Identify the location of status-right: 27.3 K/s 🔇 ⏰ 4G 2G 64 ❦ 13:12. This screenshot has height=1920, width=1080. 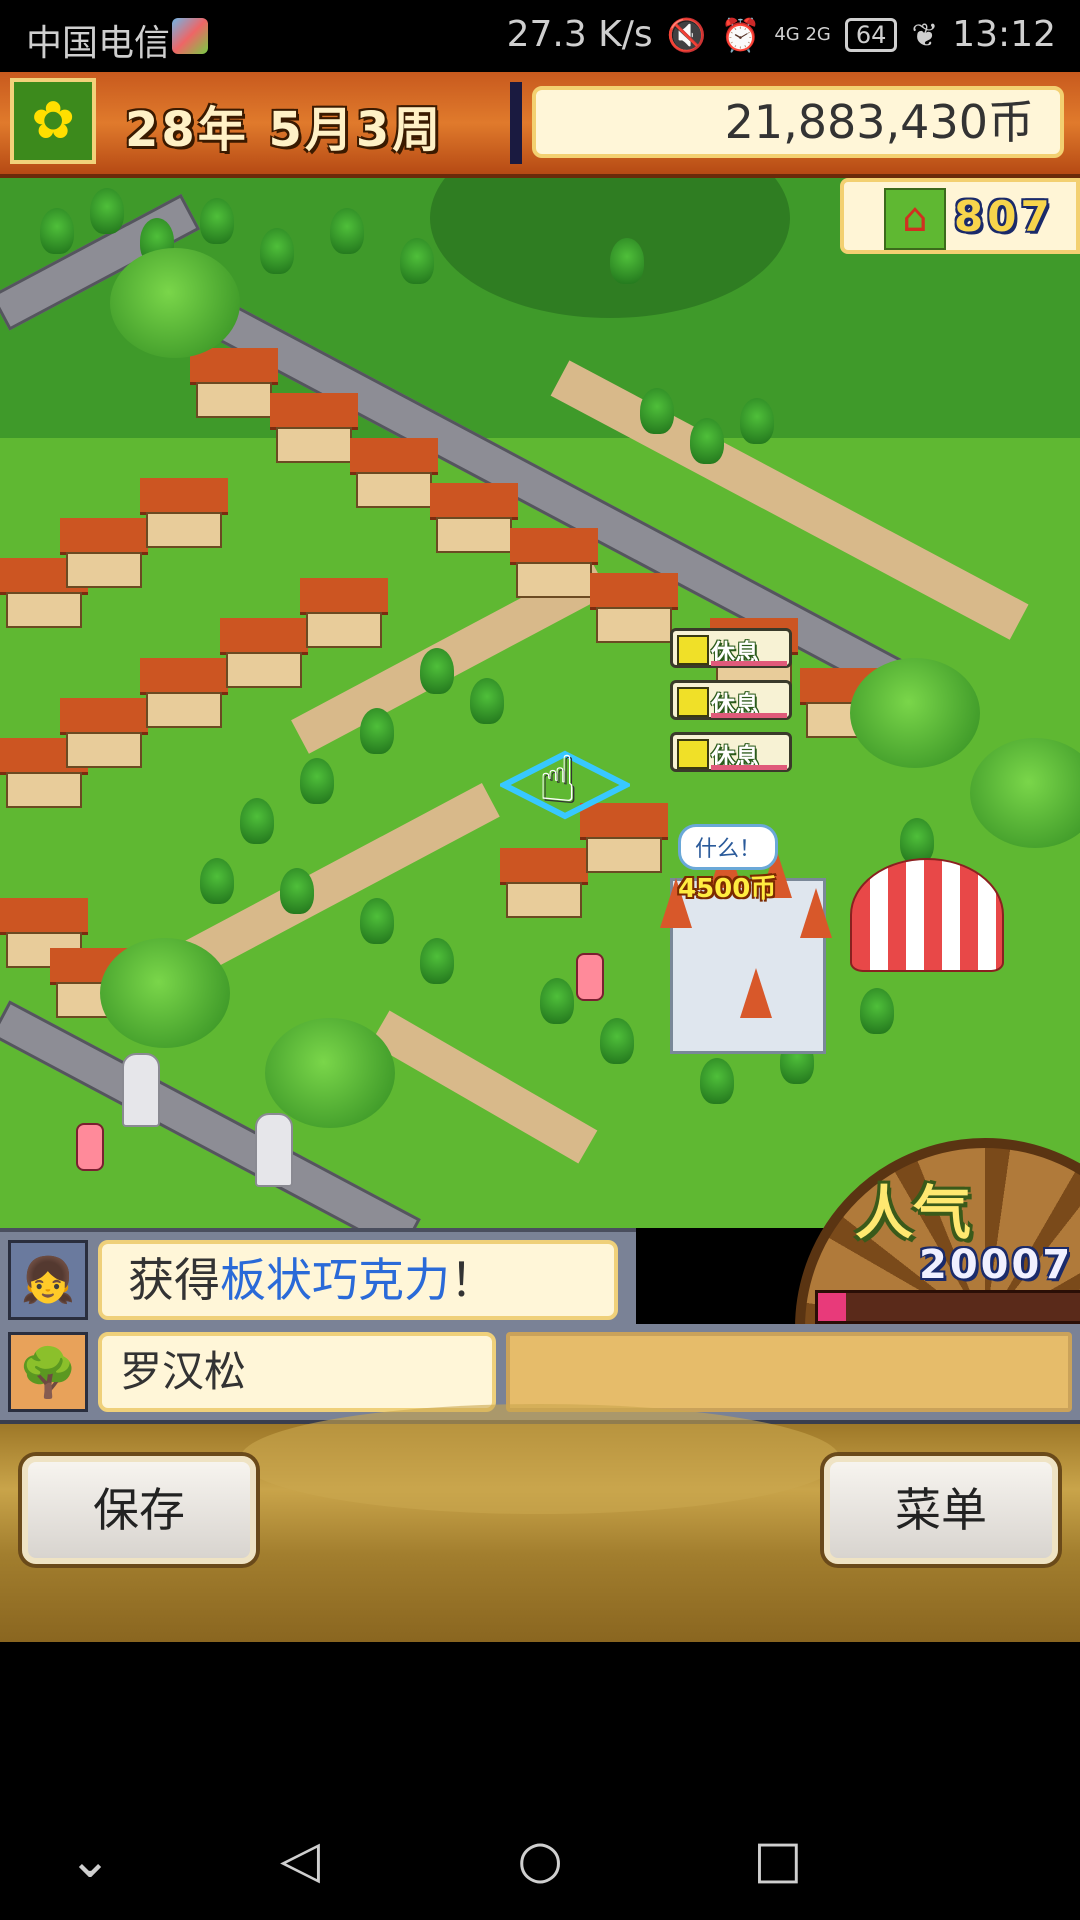
(781, 34).